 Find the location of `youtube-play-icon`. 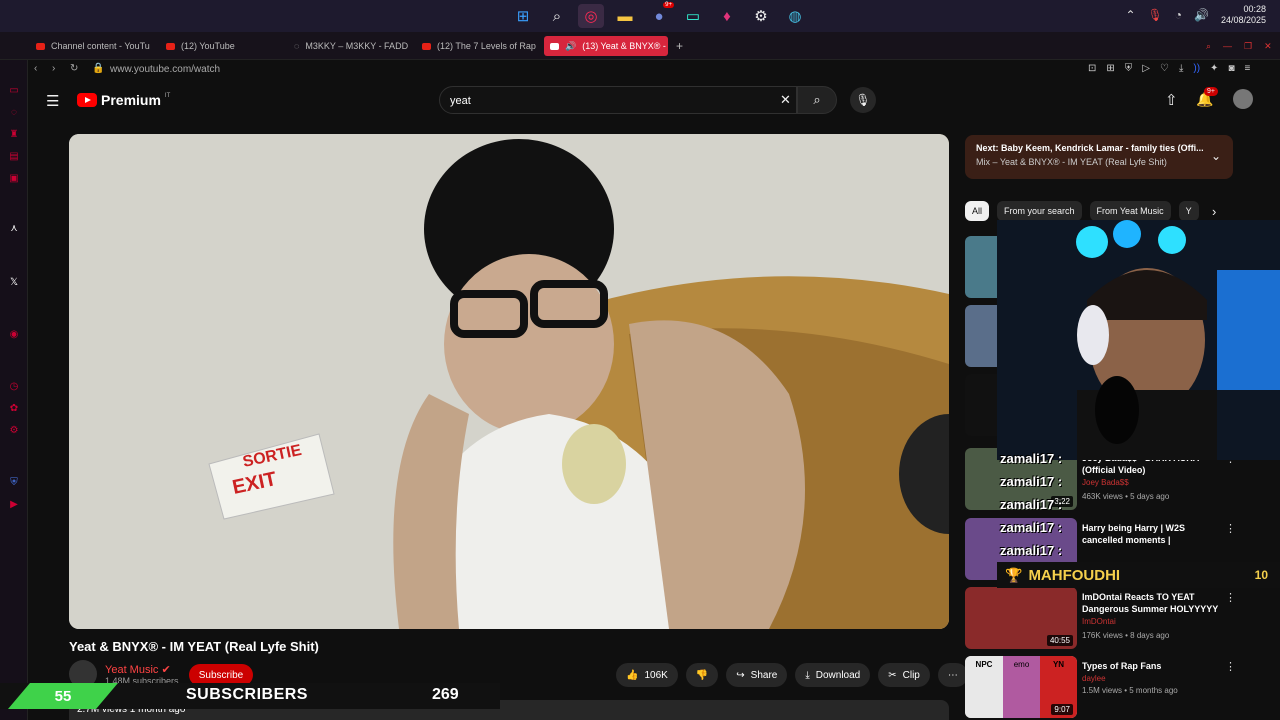

youtube-play-icon is located at coordinates (87, 100).